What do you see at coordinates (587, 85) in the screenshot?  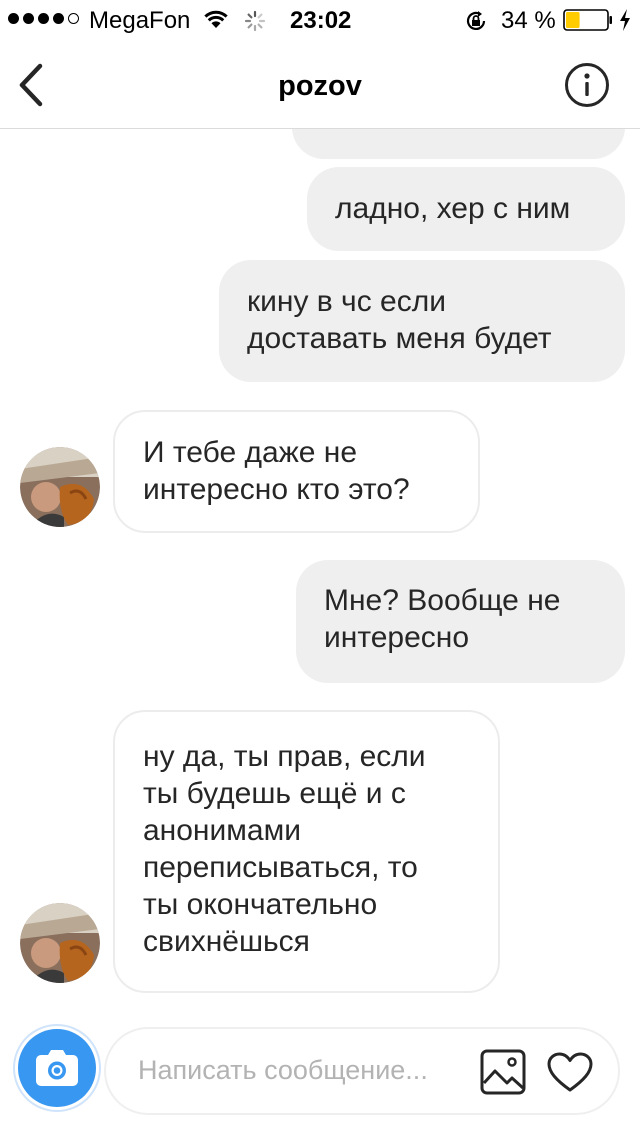 I see `info-icon` at bounding box center [587, 85].